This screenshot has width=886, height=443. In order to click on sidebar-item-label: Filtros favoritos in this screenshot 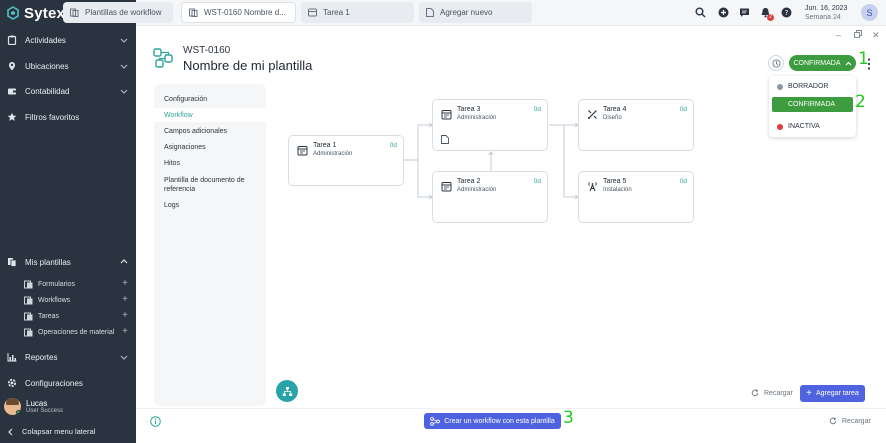, I will do `click(52, 117)`.